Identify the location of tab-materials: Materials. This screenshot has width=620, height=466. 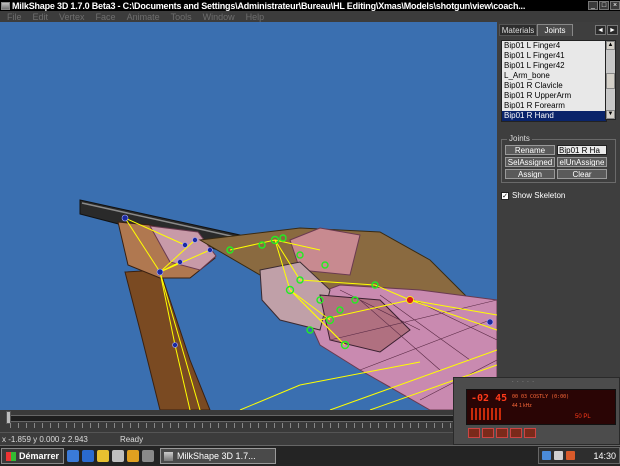
(518, 30).